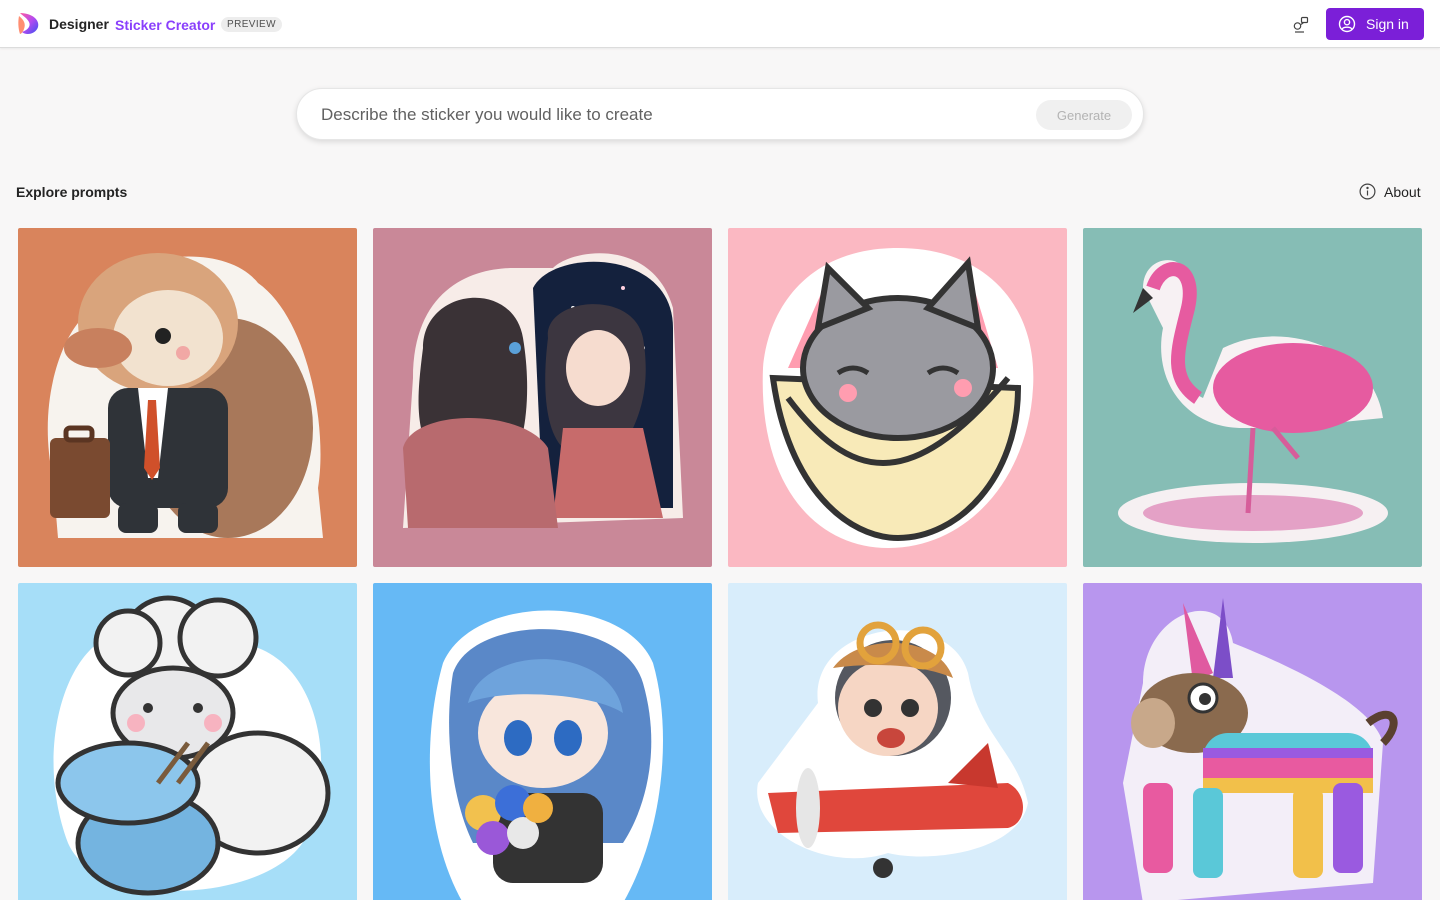 This screenshot has height=900, width=1440. What do you see at coordinates (28, 24) in the screenshot?
I see `designer-logo-icon` at bounding box center [28, 24].